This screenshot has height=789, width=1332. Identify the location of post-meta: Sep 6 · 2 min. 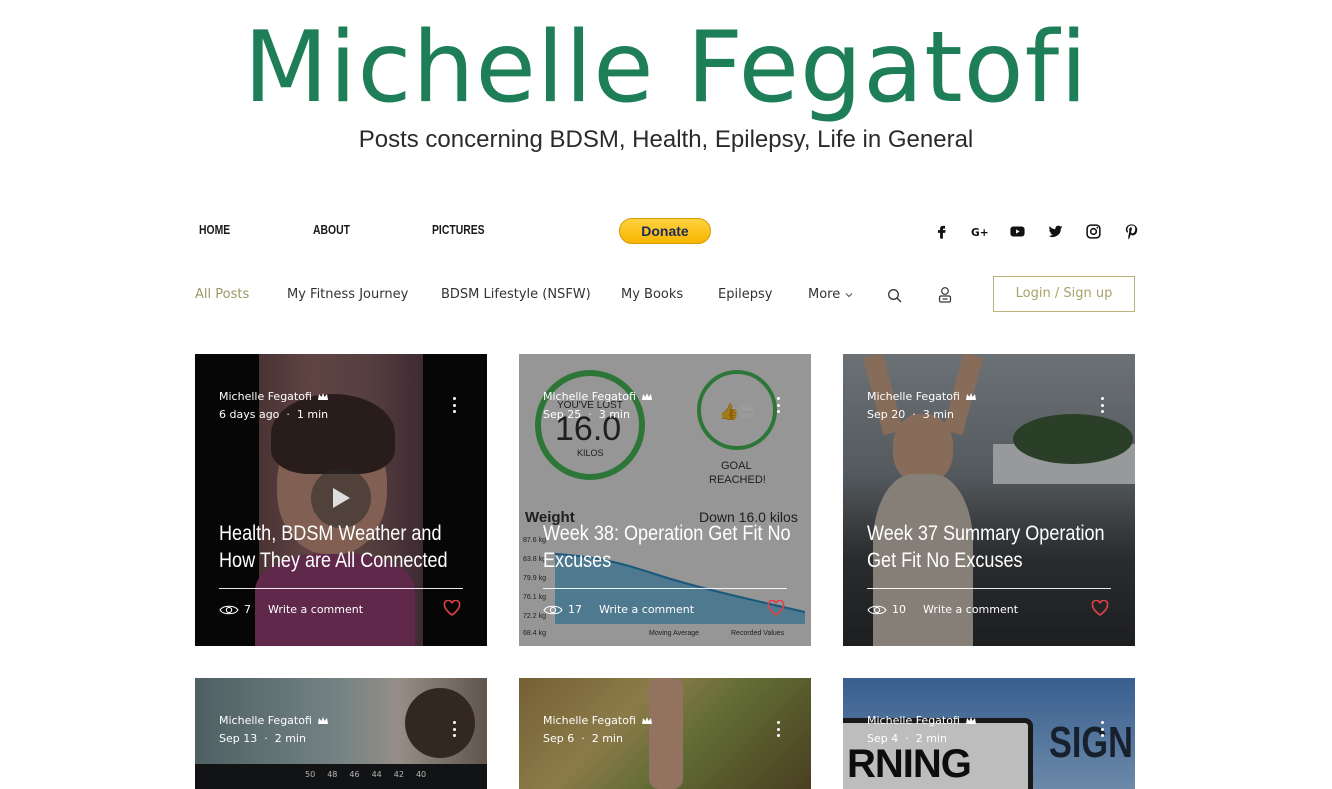
(583, 738).